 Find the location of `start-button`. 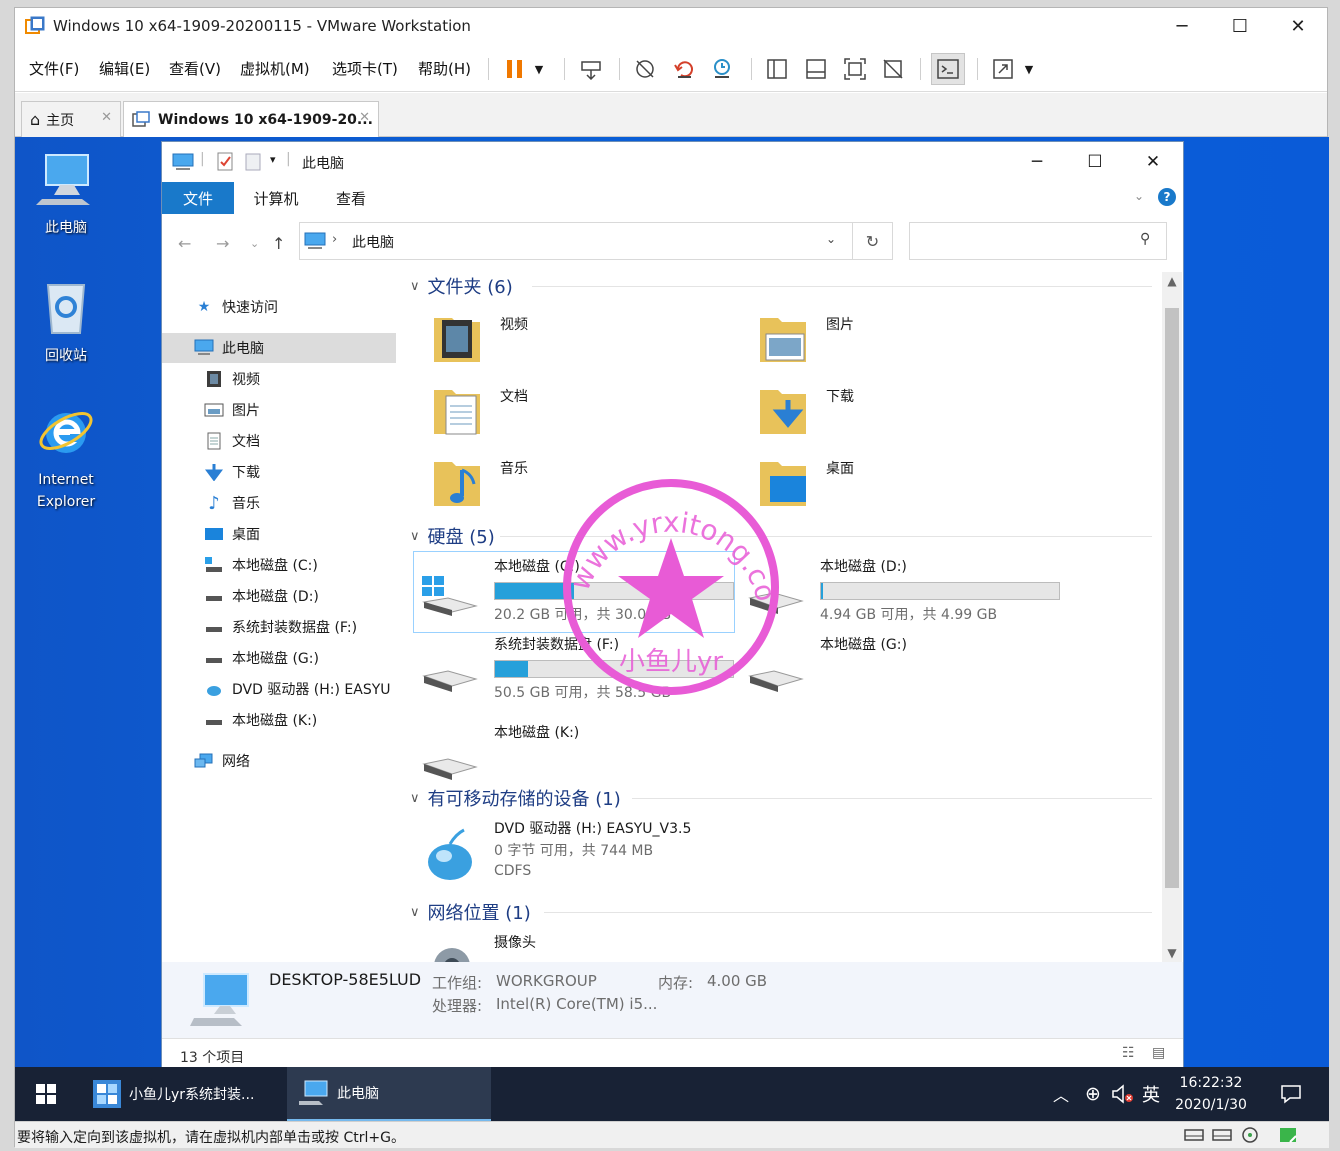

start-button is located at coordinates (46, 1094).